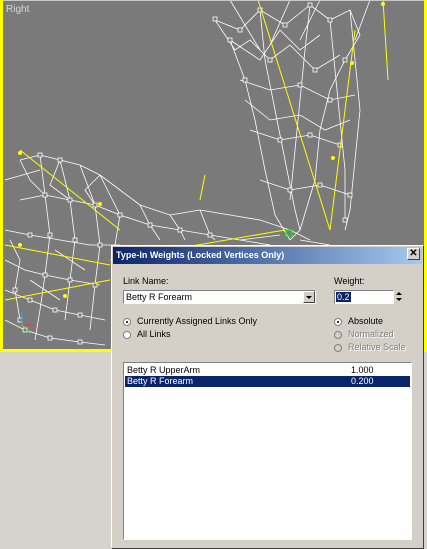 The image size is (427, 549). Describe the element at coordinates (200, 255) in the screenshot. I see `dialog-title: Type-In Weights (Locked Vertices Only)` at that location.